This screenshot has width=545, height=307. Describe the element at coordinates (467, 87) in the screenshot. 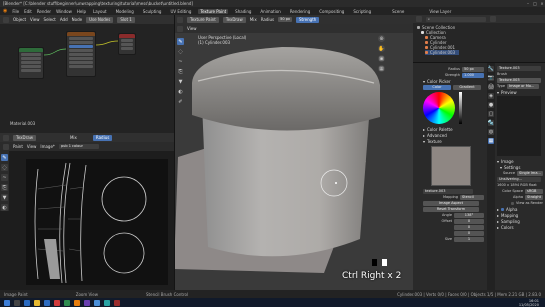

I see `gradient-tab: Gradient` at that location.